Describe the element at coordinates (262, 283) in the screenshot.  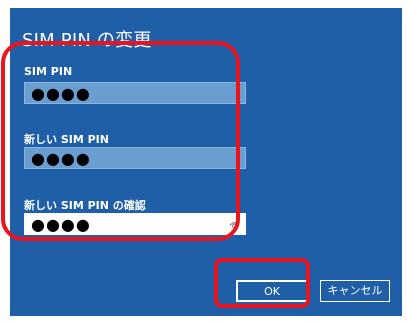
I see `ok-highlight-annotation` at that location.